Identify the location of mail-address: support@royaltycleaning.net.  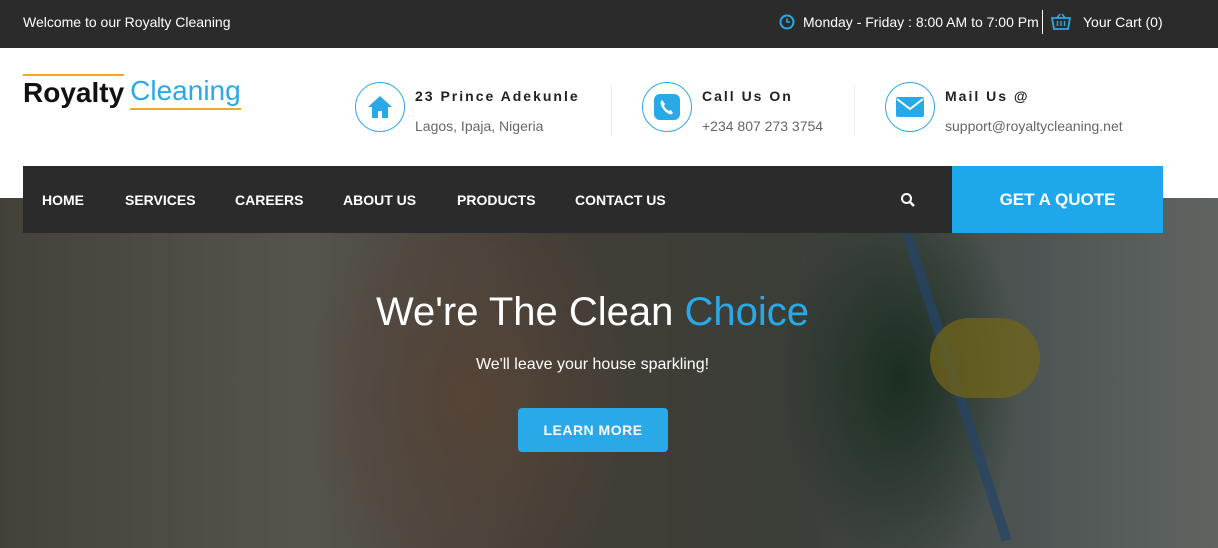
(1034, 126).